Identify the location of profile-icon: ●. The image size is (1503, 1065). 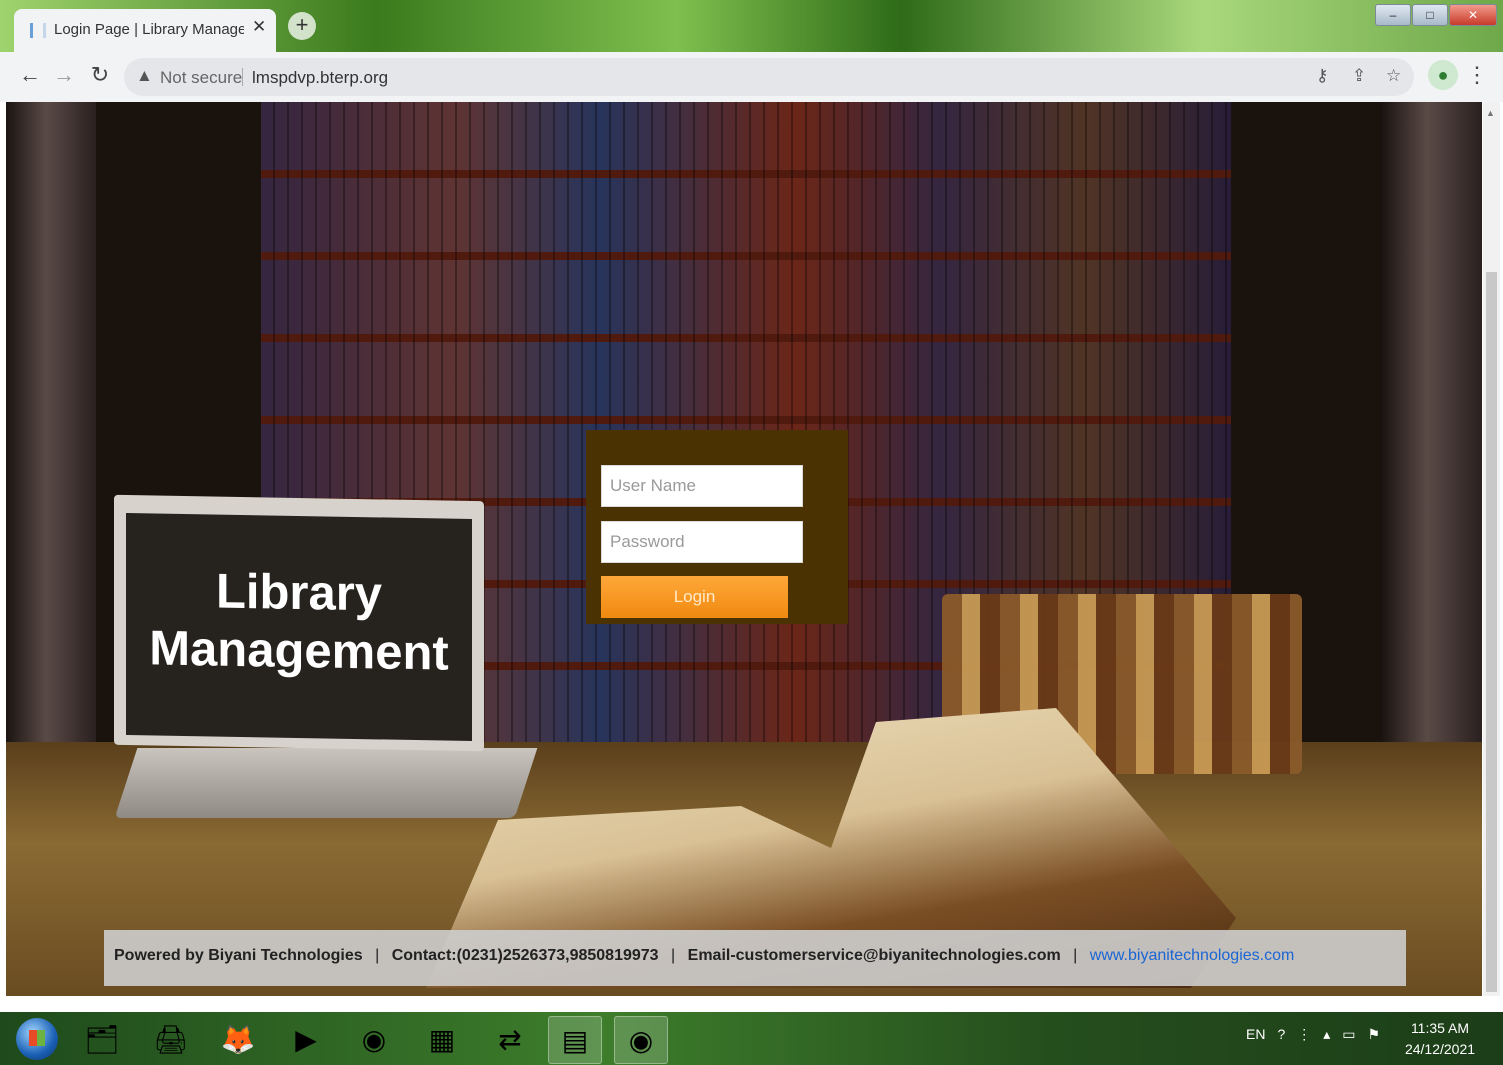
(1443, 75).